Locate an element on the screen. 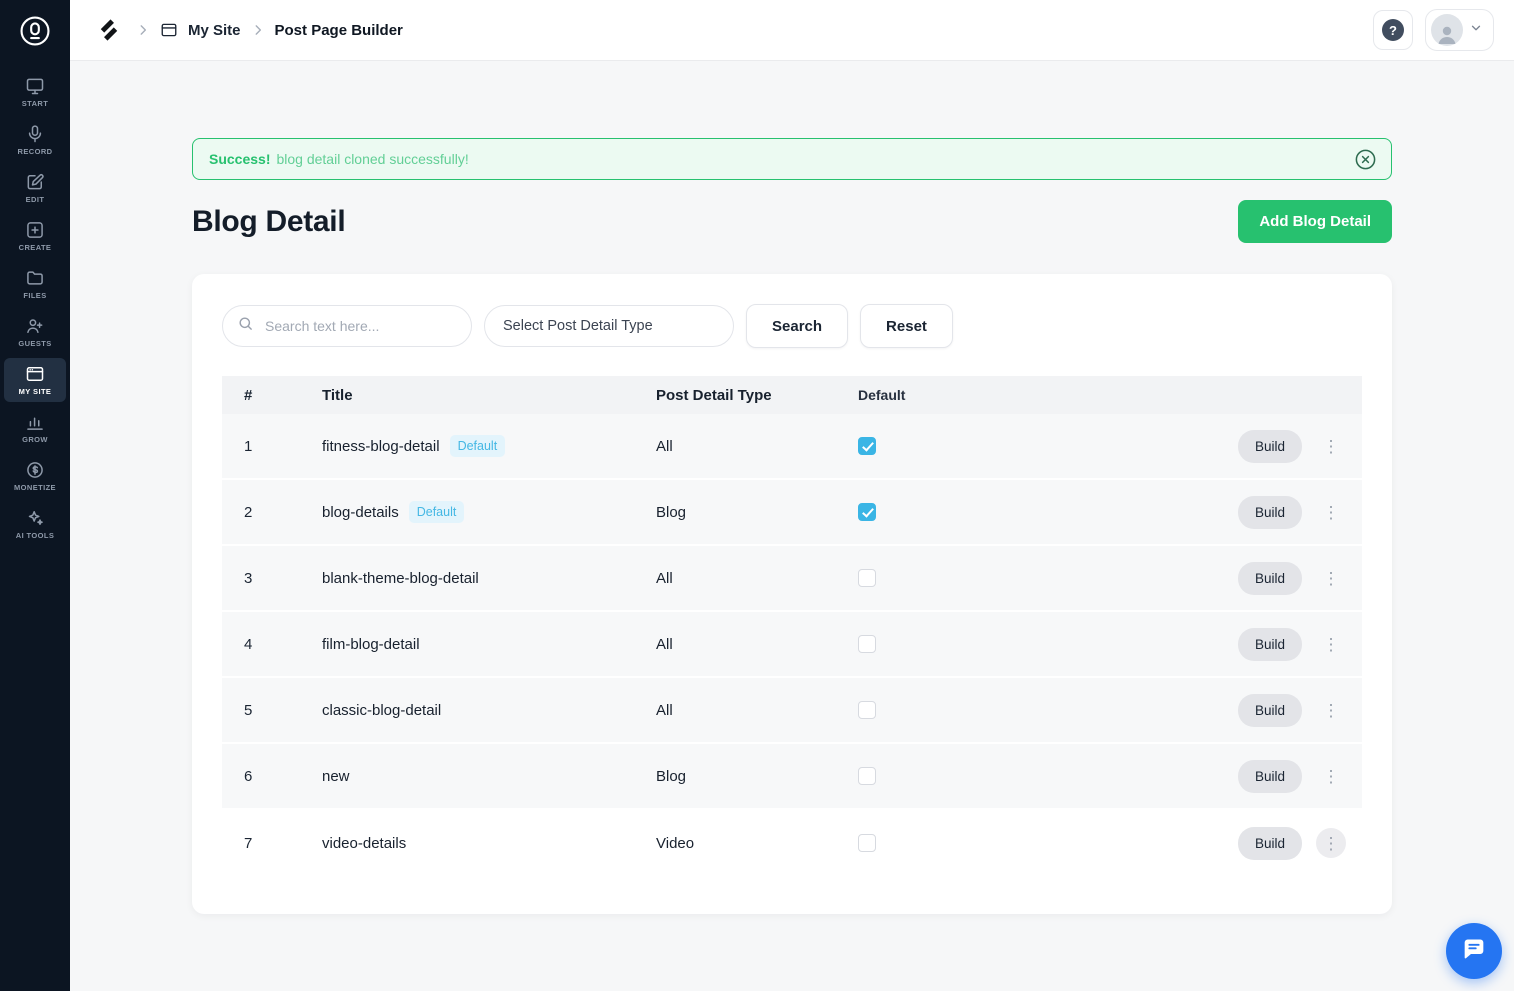  table-header-row: # Title Post Detail Type Default is located at coordinates (792, 395).